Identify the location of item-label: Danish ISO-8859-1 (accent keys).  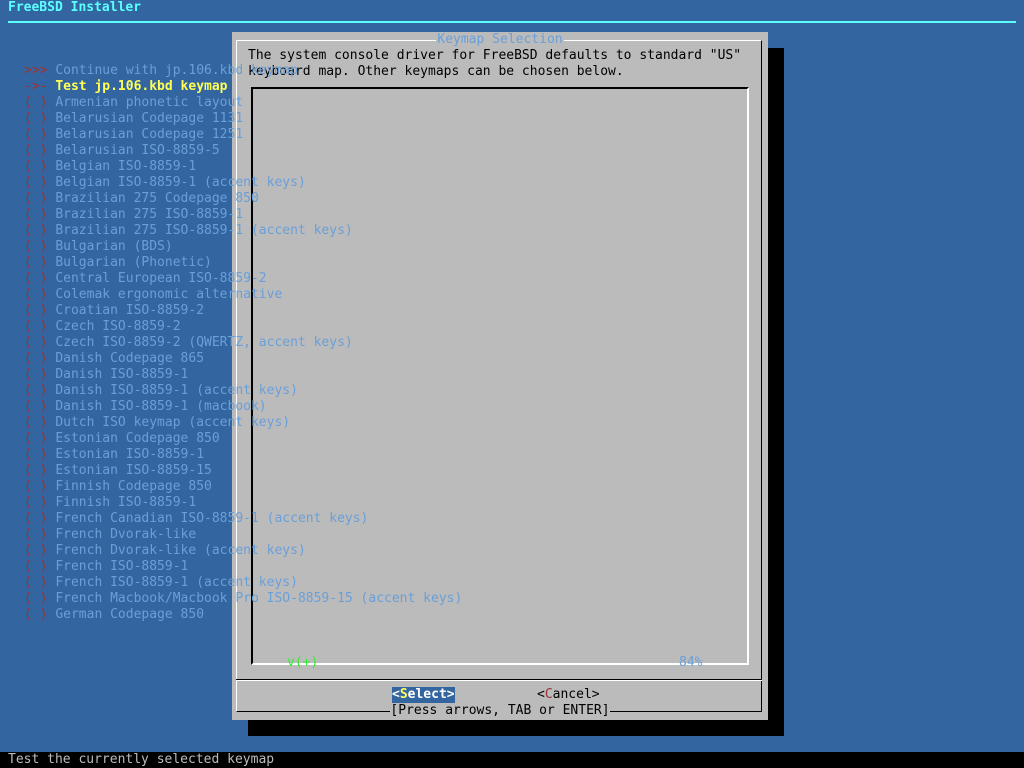
(176, 390).